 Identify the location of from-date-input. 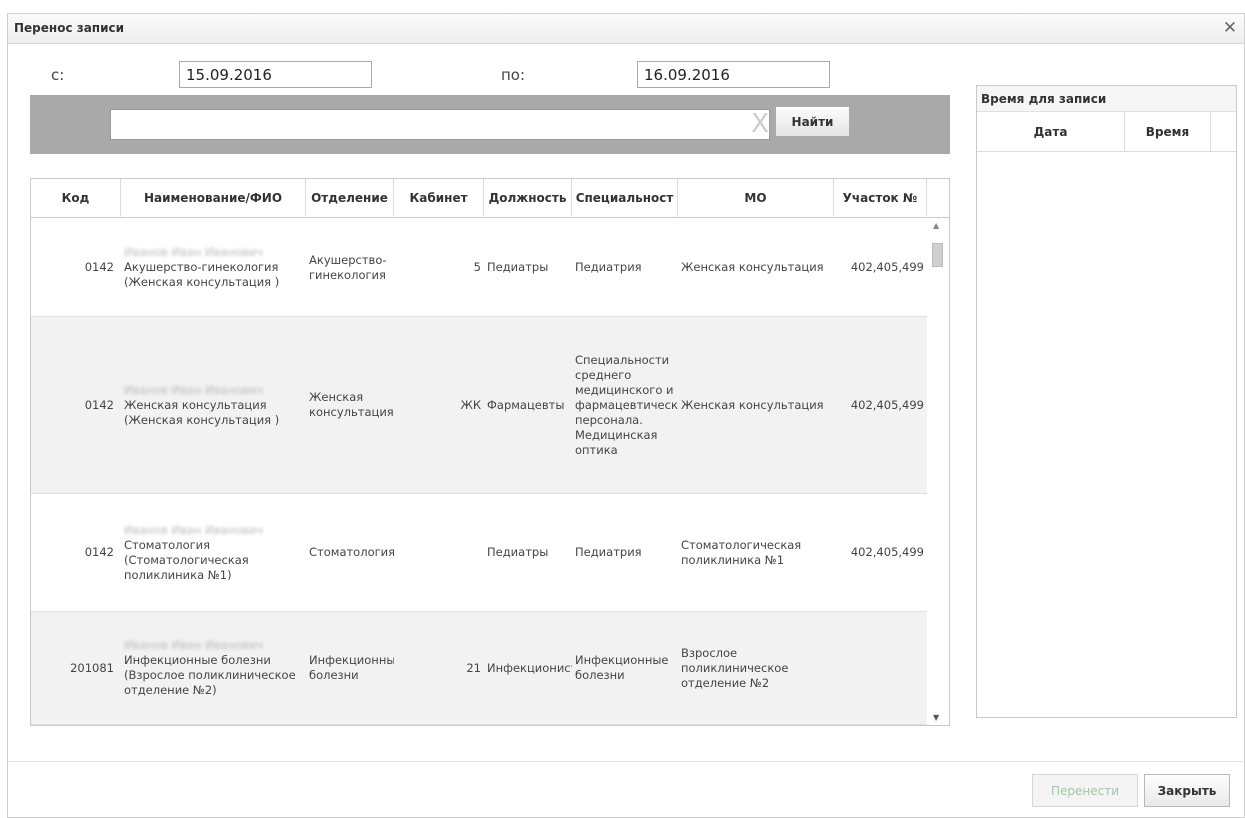
(275, 74).